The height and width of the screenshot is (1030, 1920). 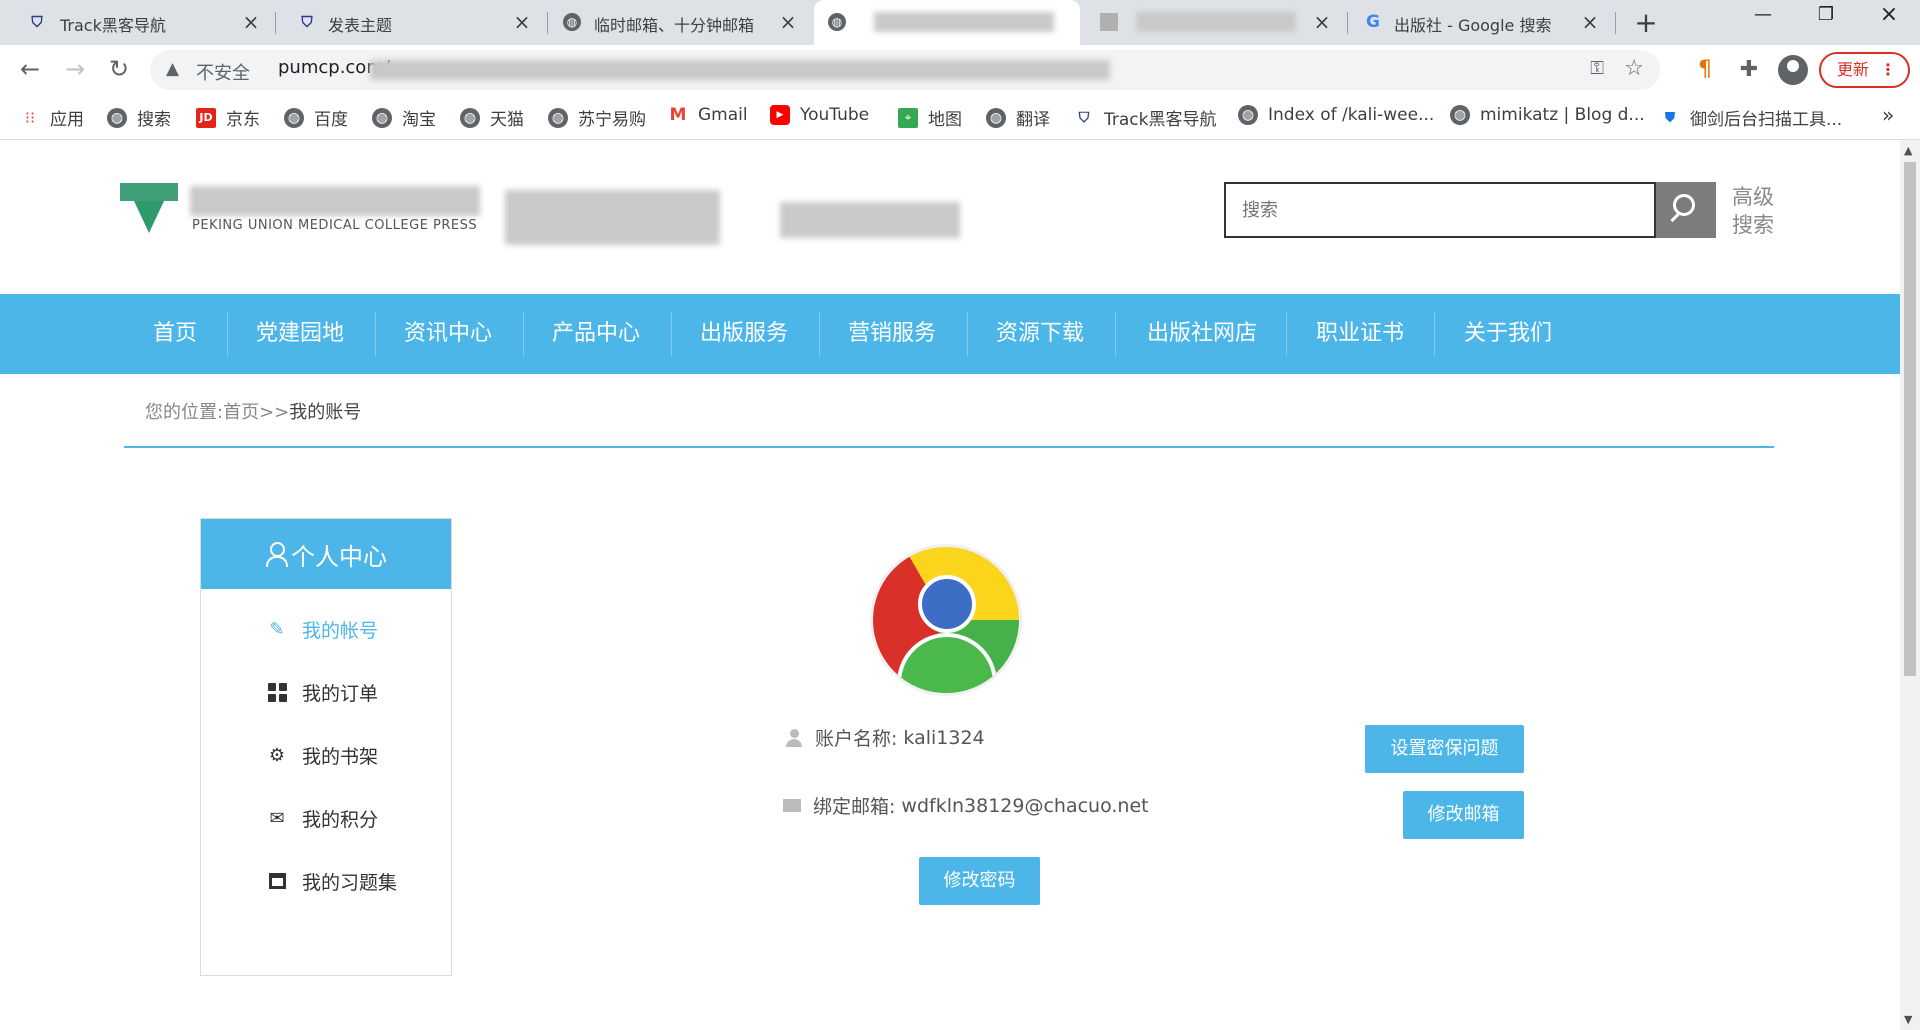 What do you see at coordinates (1749, 69) in the screenshot?
I see `extensions-puzzle-icon: ✚` at bounding box center [1749, 69].